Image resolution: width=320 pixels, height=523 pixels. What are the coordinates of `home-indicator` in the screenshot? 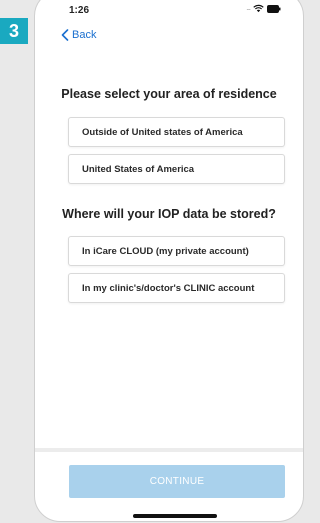 It's located at (175, 516).